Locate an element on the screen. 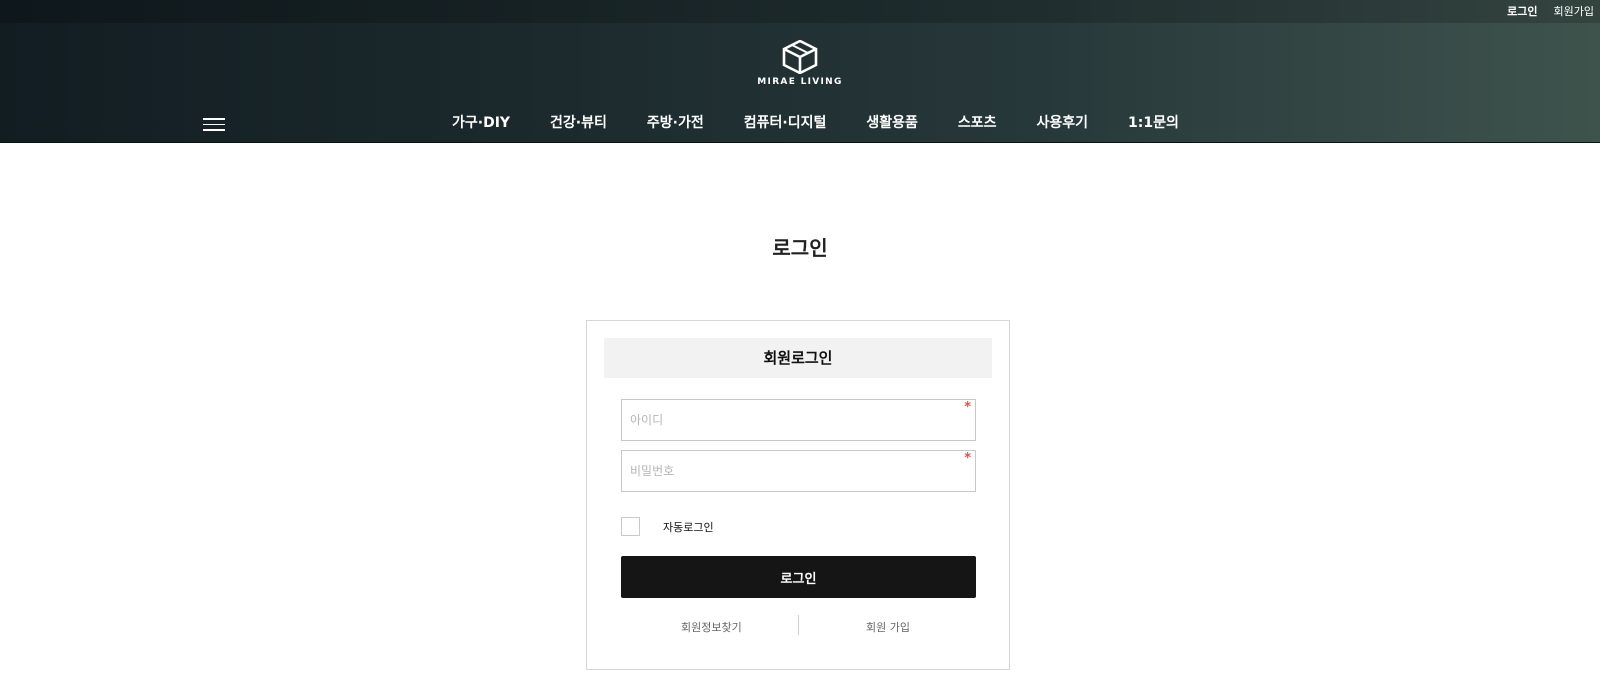 The image size is (1600, 687). hamburger-icon is located at coordinates (214, 126).